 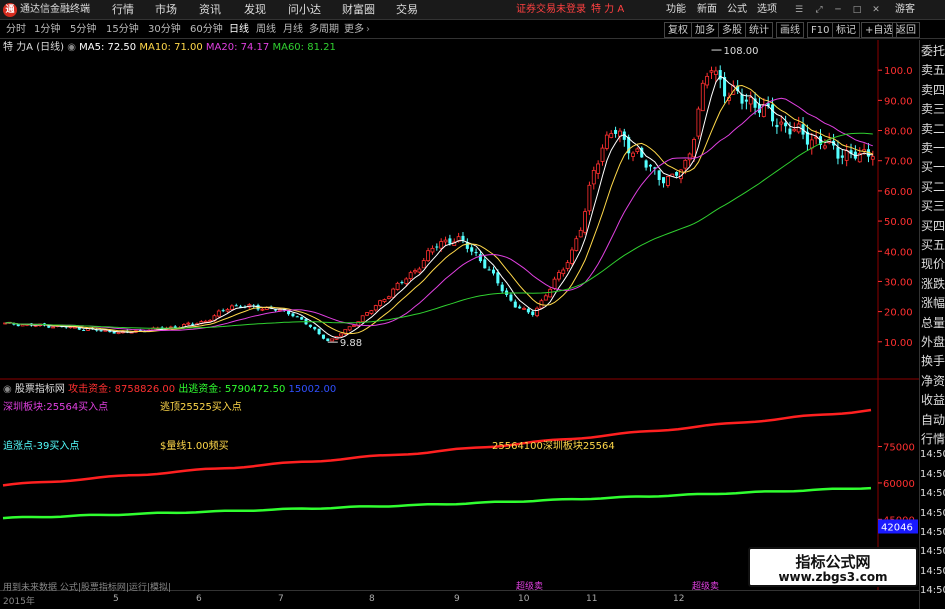 I want to click on site-watermark: 指标公式网 www.zbgs3.com, so click(x=833, y=567).